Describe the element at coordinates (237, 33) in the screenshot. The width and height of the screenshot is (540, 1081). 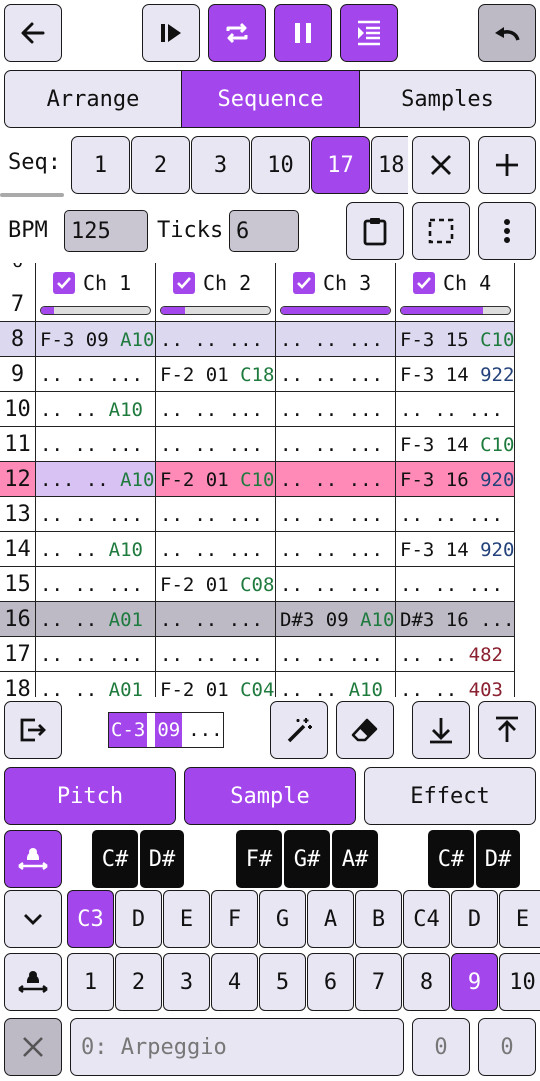
I see `loop-button` at that location.